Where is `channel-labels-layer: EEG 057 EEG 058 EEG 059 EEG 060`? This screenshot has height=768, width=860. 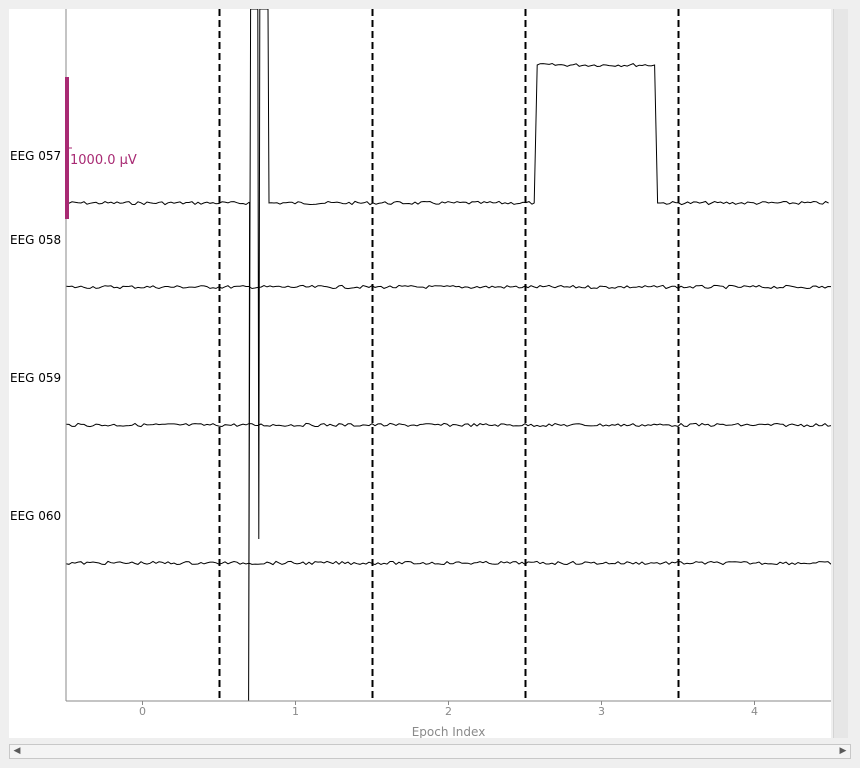 channel-labels-layer: EEG 057 EEG 058 EEG 059 EEG 060 is located at coordinates (35, 336).